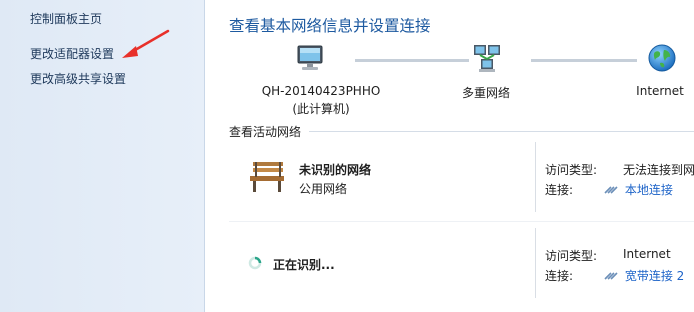 This screenshot has height=312, width=694. I want to click on computer-icon, so click(310, 59).